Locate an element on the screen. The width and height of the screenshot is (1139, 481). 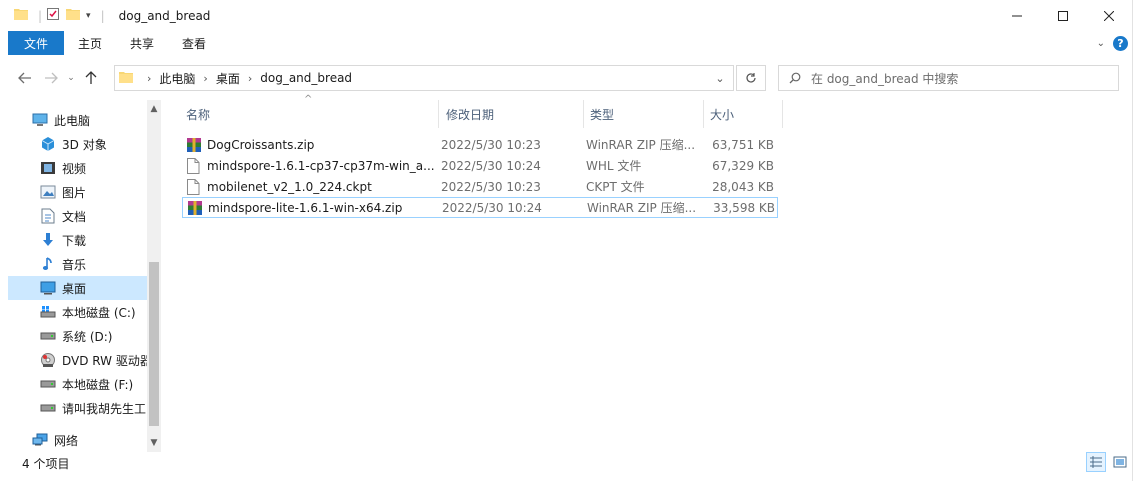
close-icon is located at coordinates (1109, 15).